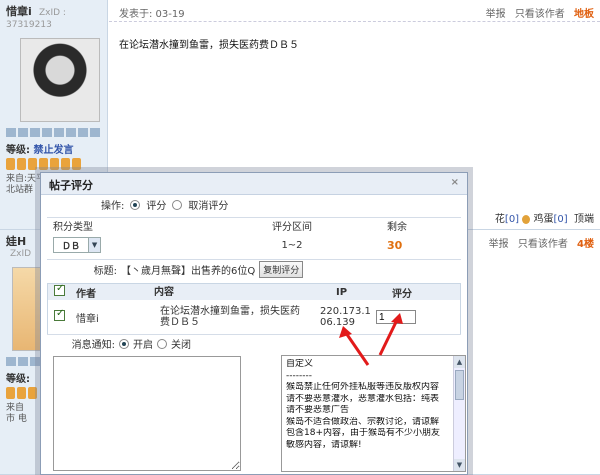 This screenshot has height=475, width=600. Describe the element at coordinates (345, 332) in the screenshot. I see `arrow-1-head` at that location.